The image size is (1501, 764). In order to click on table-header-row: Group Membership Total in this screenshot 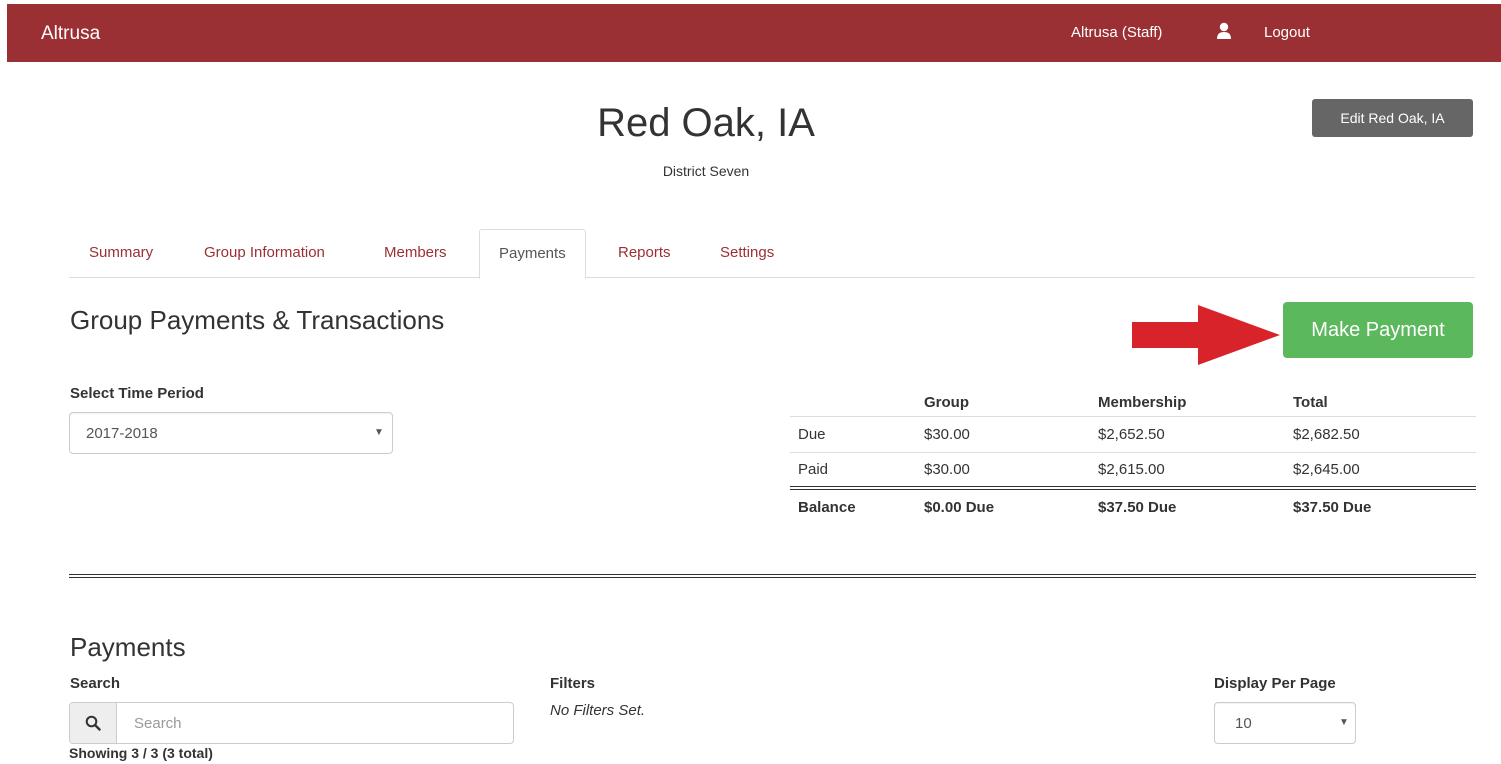, I will do `click(1133, 398)`.